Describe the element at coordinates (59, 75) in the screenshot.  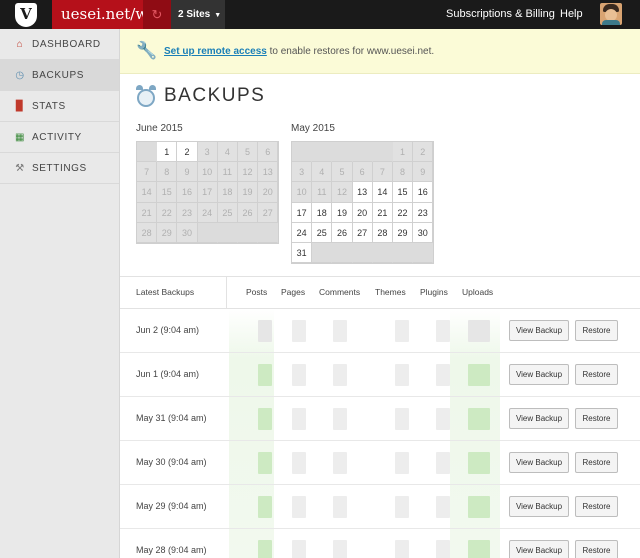
I see `sidebar-item-backups: ◷ BACKUPS` at that location.